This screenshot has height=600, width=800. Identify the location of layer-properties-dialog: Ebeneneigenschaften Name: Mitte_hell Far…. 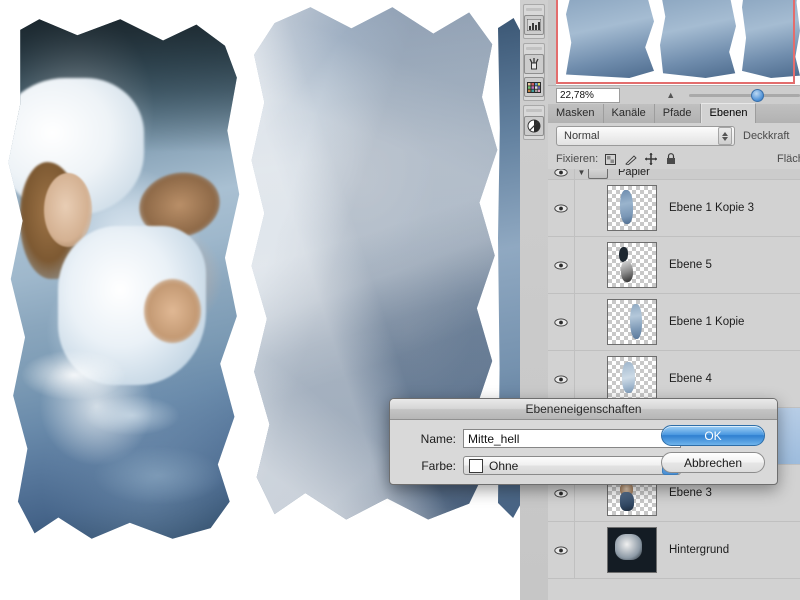
(583, 441).